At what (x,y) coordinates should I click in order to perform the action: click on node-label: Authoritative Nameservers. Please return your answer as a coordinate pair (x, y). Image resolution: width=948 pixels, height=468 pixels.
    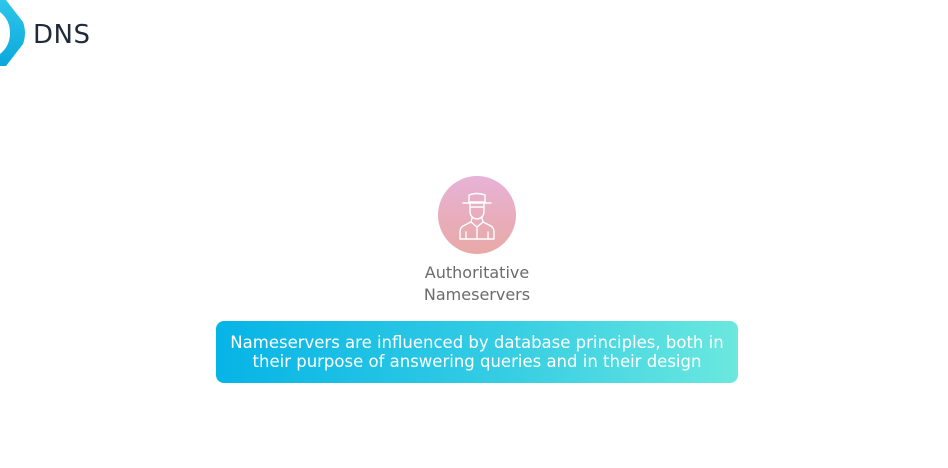
    Looking at the image, I should click on (477, 284).